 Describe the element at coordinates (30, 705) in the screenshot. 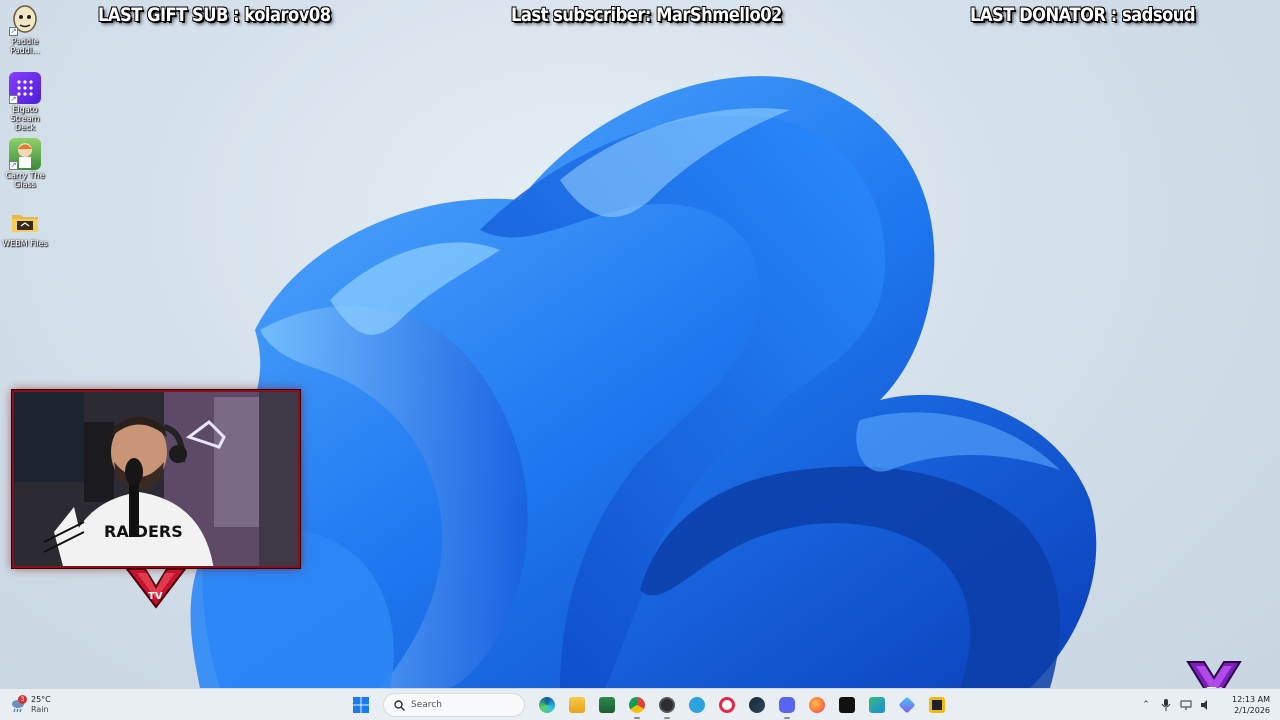

I see `weather-widget: 3 25°C Rain` at that location.